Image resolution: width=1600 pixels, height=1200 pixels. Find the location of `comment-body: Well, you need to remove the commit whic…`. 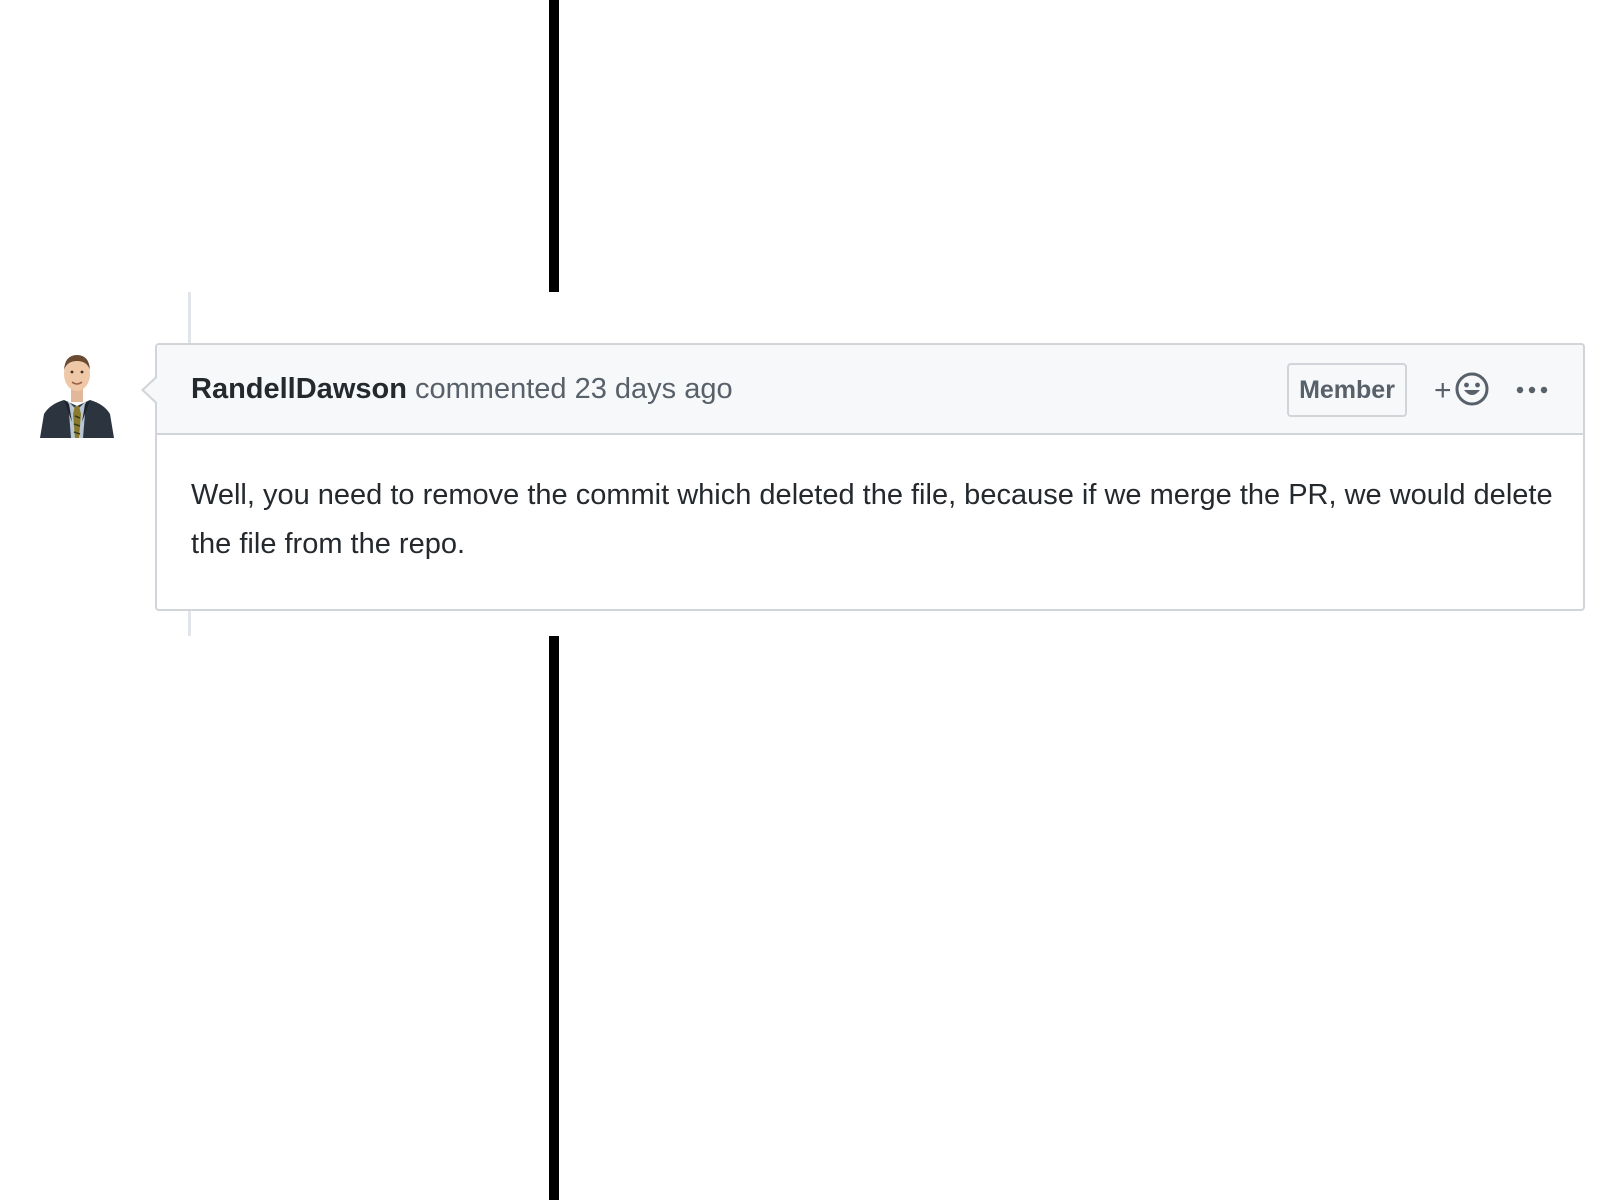

comment-body: Well, you need to remove the commit whic… is located at coordinates (872, 519).